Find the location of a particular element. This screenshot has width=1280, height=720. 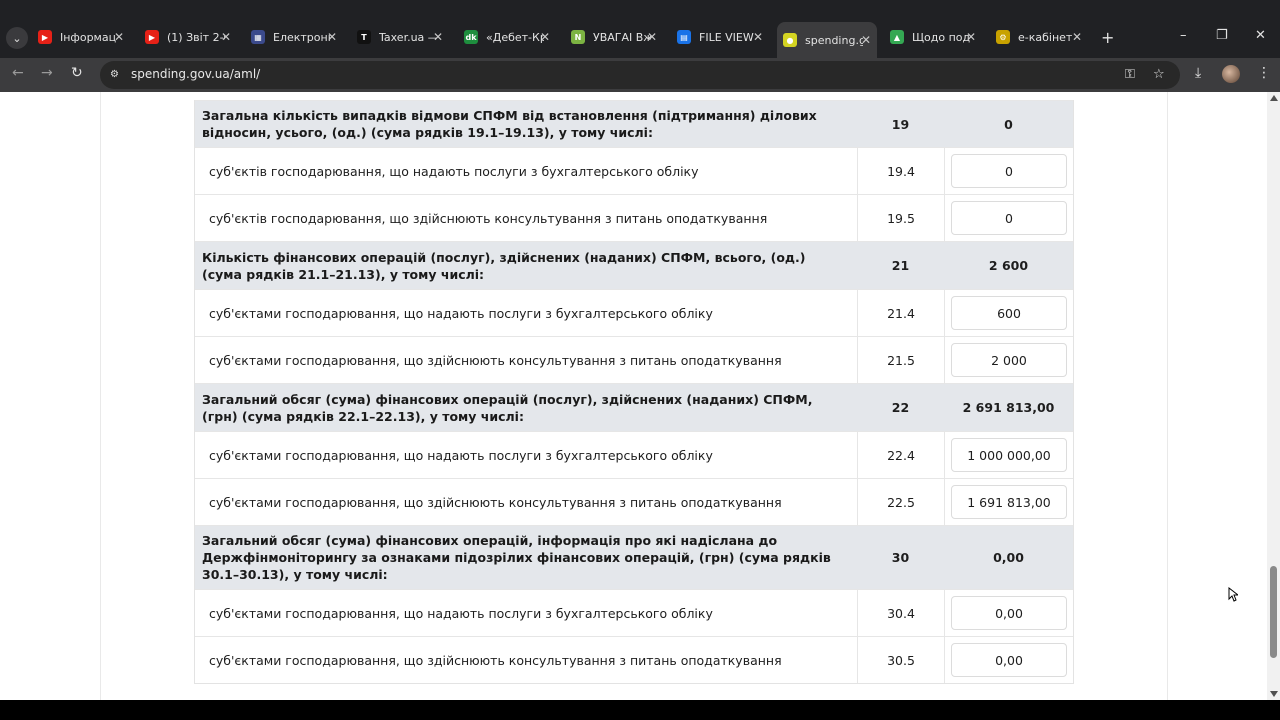

close-window-icon: ✕ is located at coordinates (1260, 35).